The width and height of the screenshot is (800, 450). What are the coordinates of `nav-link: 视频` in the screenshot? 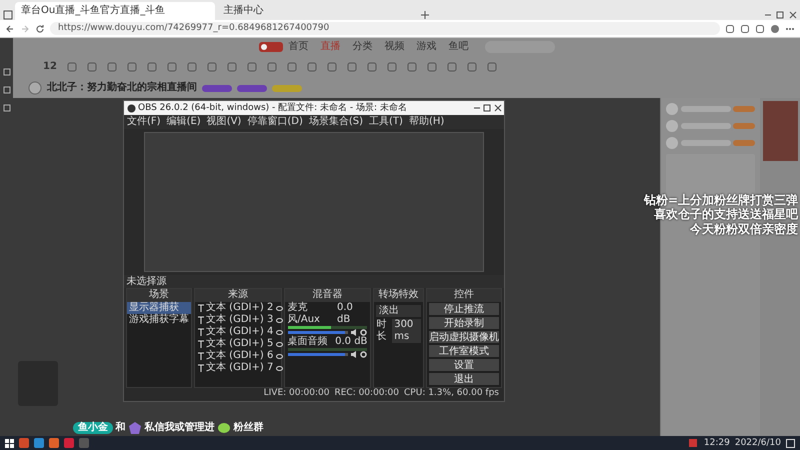 It's located at (394, 47).